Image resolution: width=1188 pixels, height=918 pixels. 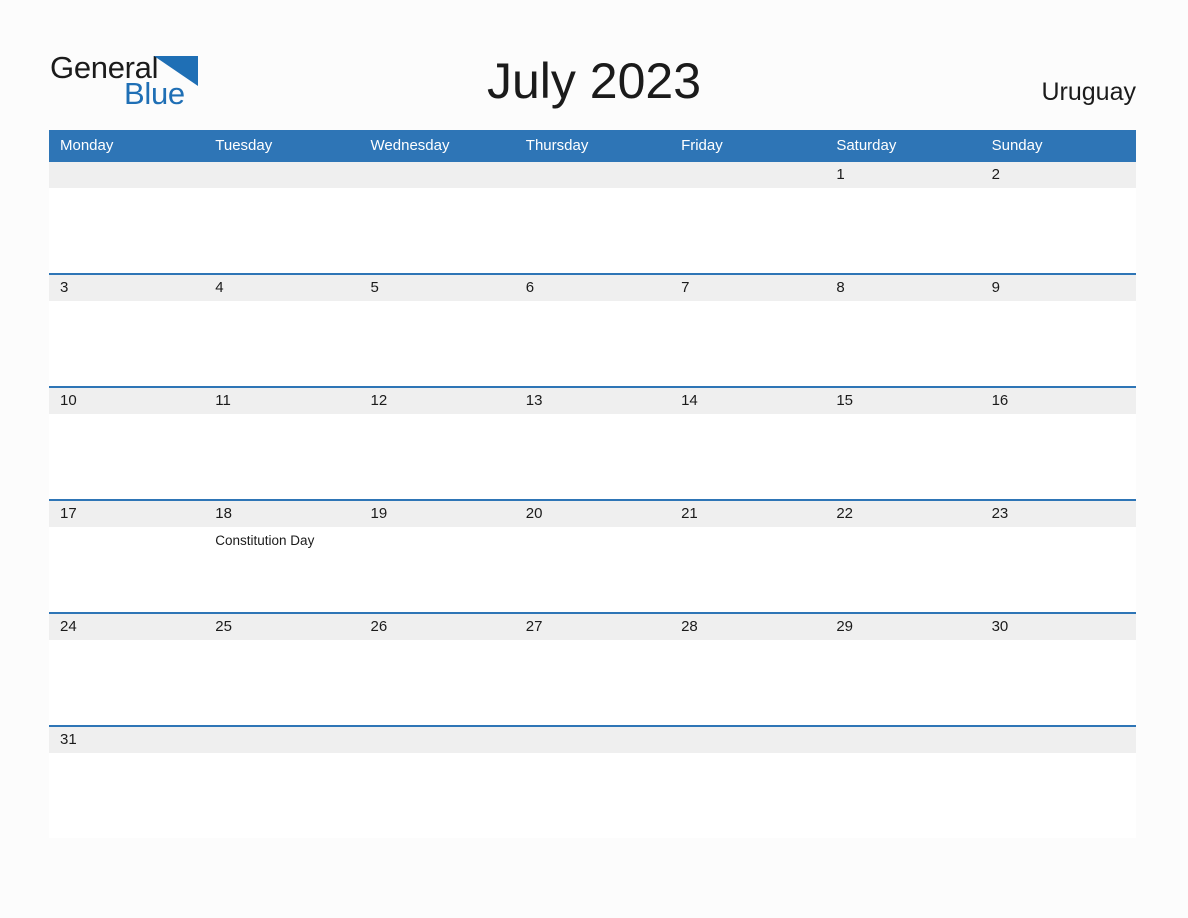 I want to click on day-number: 28, so click(x=747, y=627).